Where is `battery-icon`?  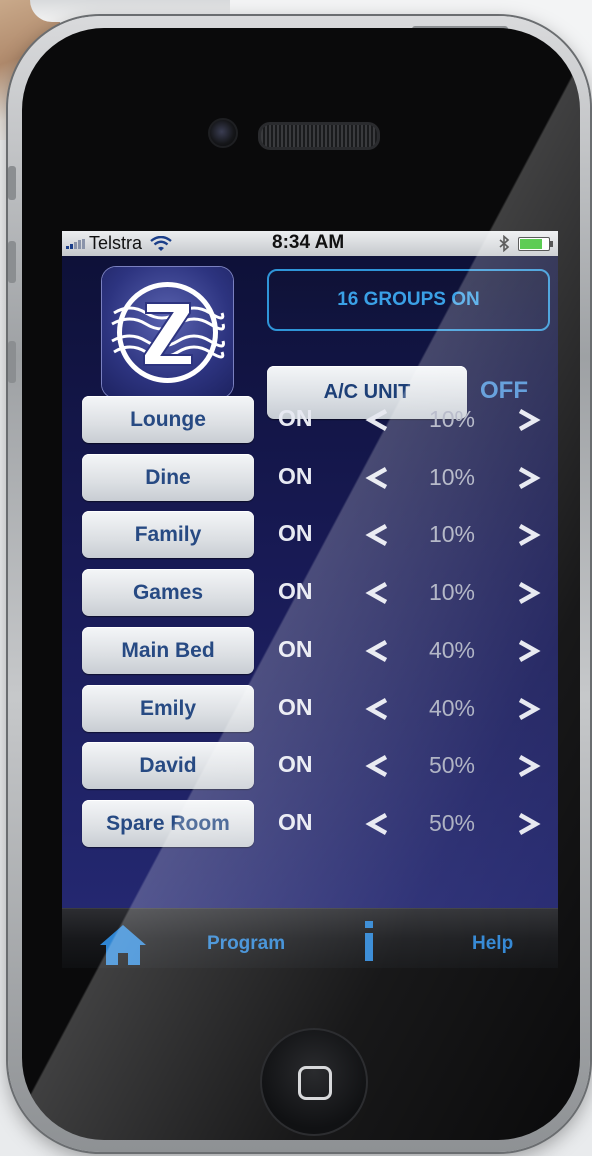
battery-icon is located at coordinates (535, 244).